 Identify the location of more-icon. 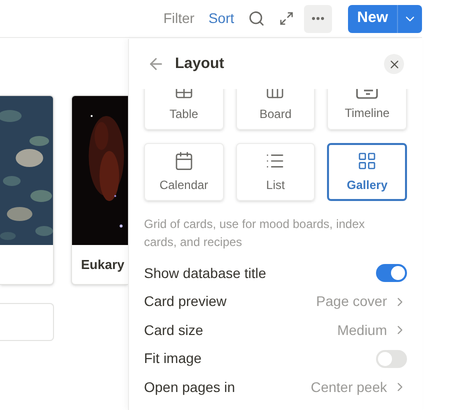
(318, 18).